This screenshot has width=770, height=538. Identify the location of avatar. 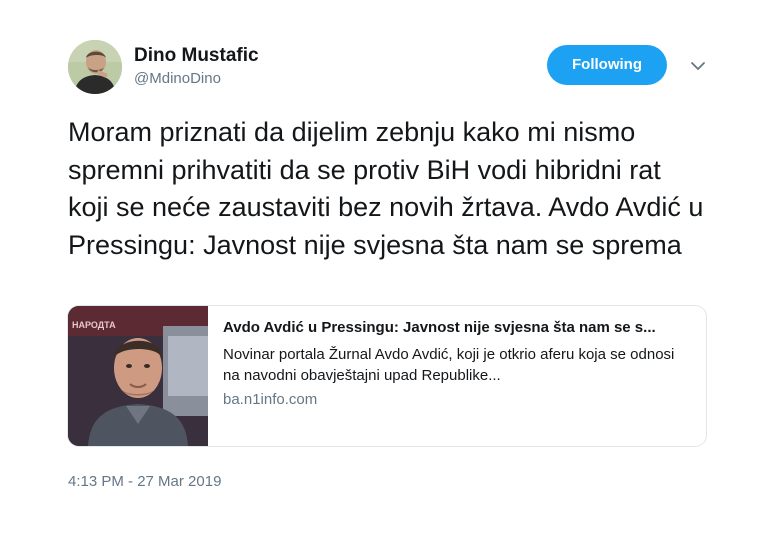
(95, 67).